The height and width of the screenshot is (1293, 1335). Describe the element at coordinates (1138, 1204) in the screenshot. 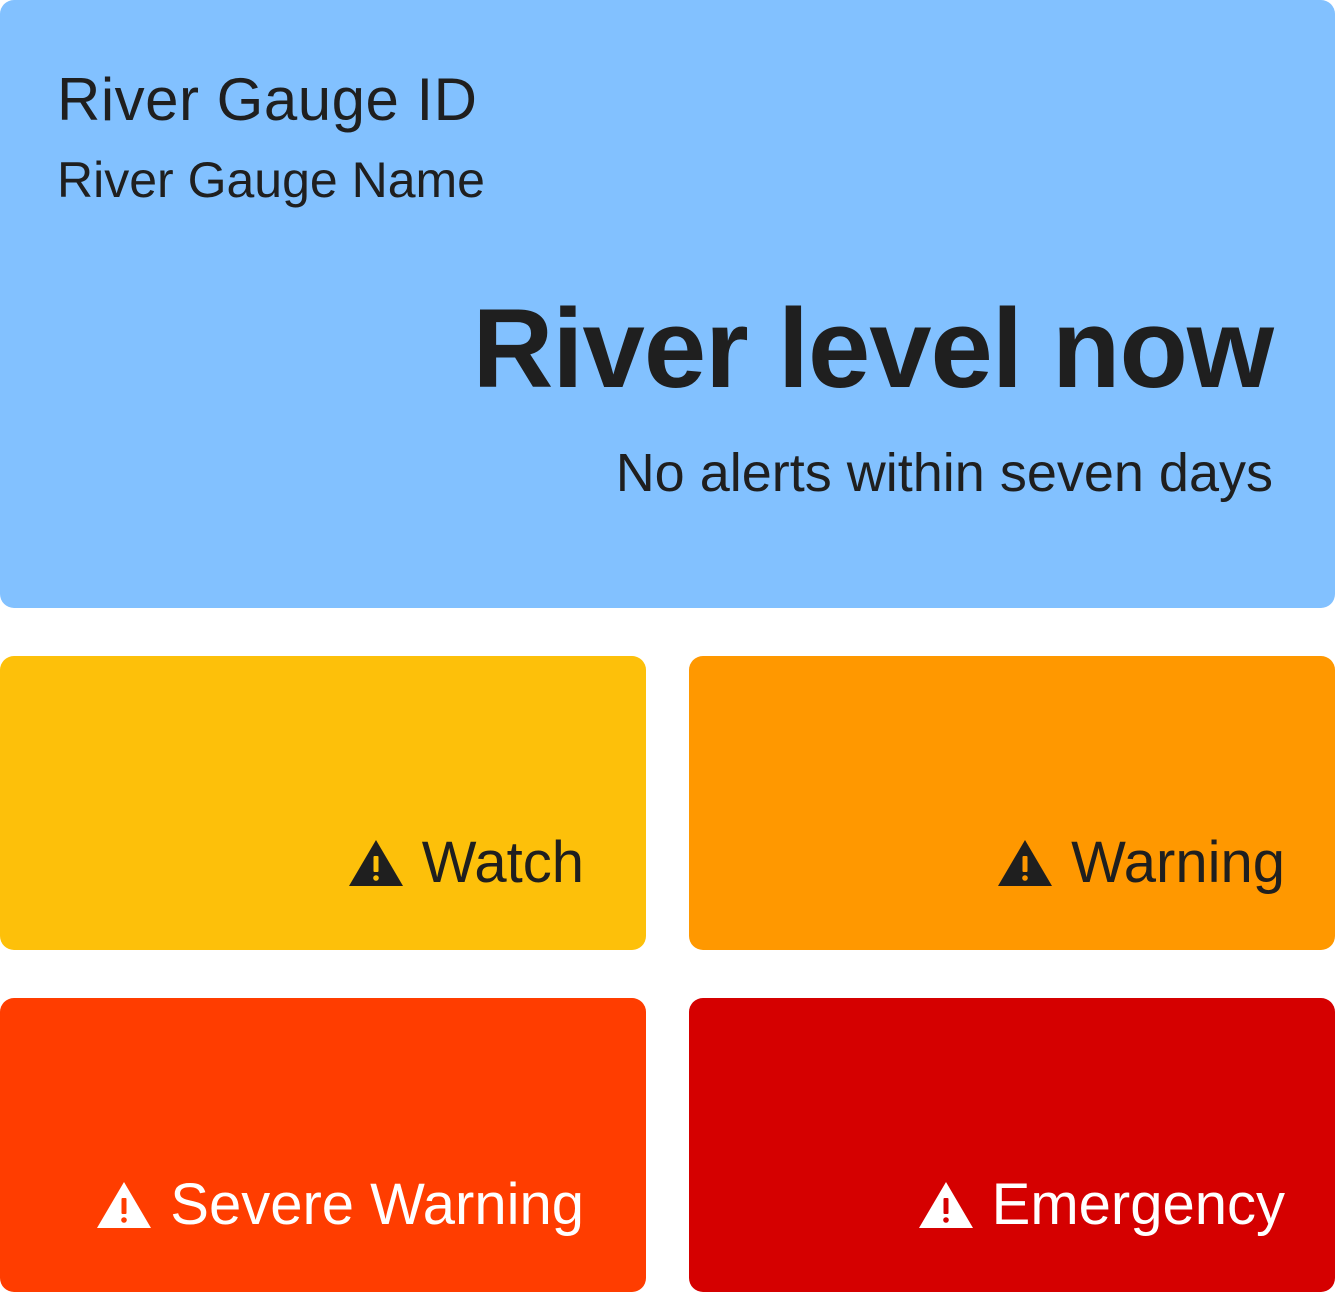

I see `alert-tile-label: Emergency` at that location.